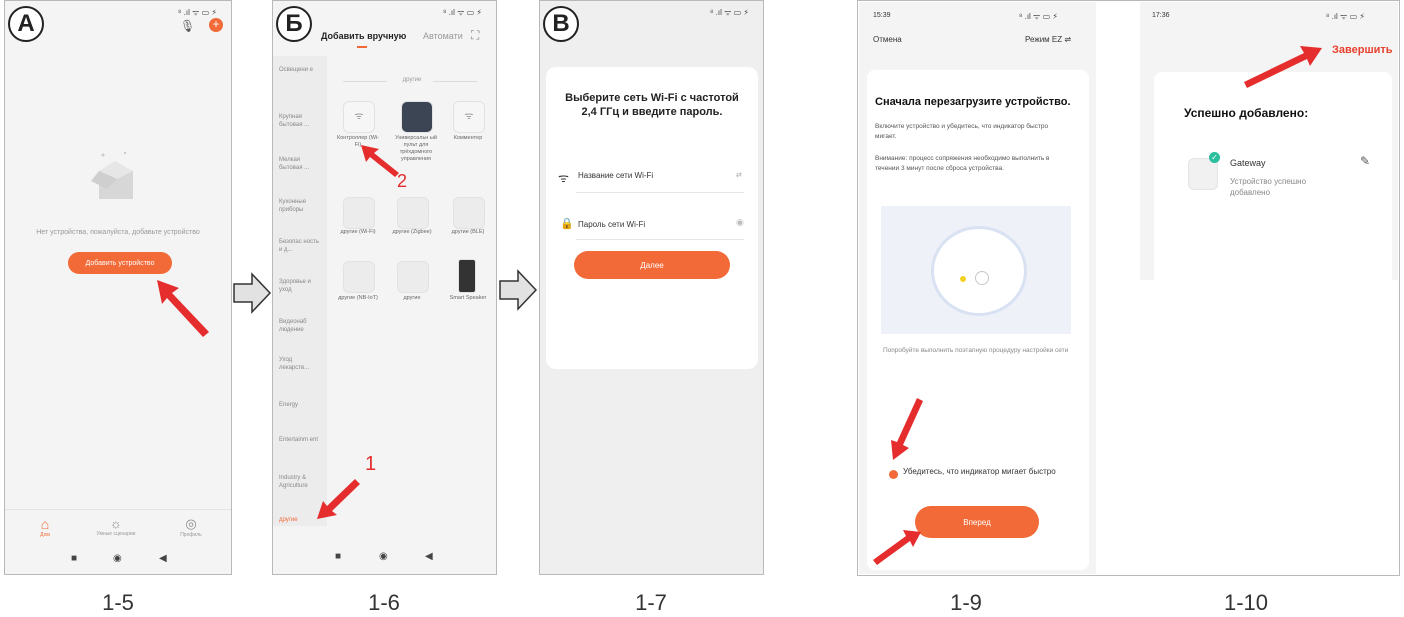  What do you see at coordinates (301, 286) in the screenshot?
I see `sidebar-item: Здоровье и уход` at bounding box center [301, 286].